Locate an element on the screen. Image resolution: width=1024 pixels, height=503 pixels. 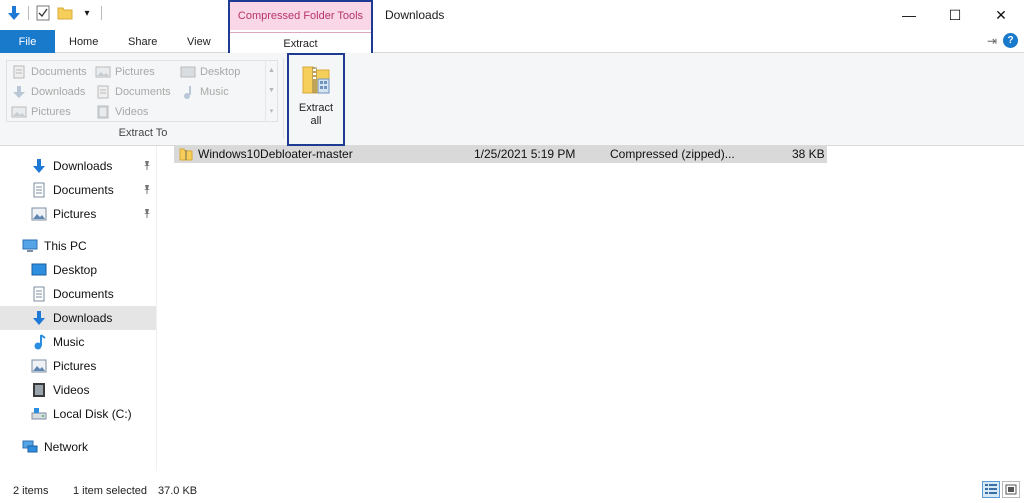
nav-quick-downloads: Downloads is located at coordinates (78, 166).